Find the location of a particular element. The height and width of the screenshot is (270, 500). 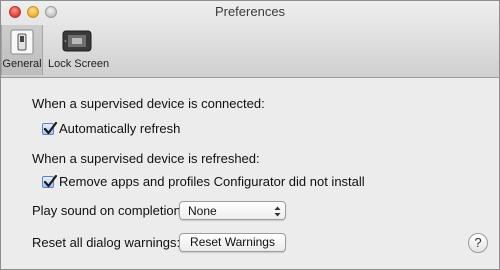

reset-warnings-button: Reset Warnings is located at coordinates (232, 242).